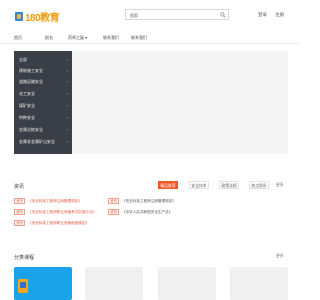 The height and width of the screenshot is (300, 320). I want to click on search-input: 搜索, so click(177, 14).